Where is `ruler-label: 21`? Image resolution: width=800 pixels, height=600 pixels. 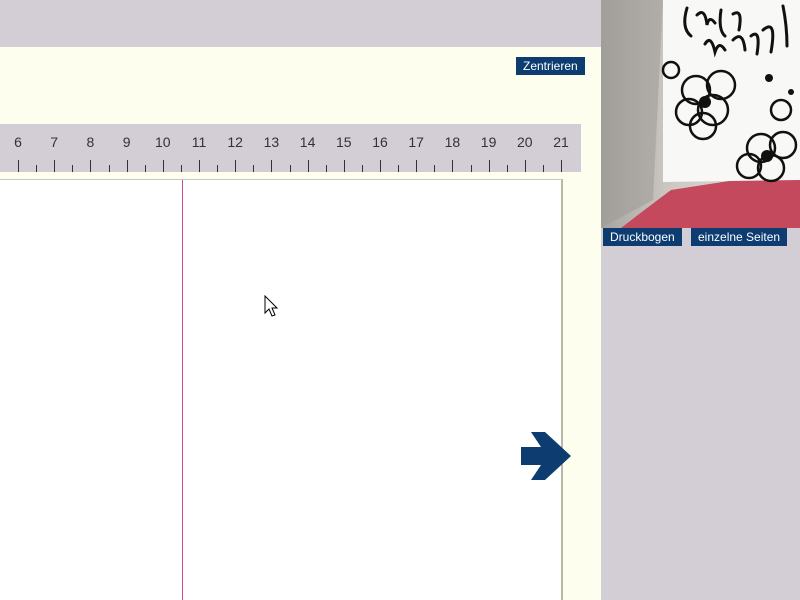
ruler-label: 21 is located at coordinates (561, 142).